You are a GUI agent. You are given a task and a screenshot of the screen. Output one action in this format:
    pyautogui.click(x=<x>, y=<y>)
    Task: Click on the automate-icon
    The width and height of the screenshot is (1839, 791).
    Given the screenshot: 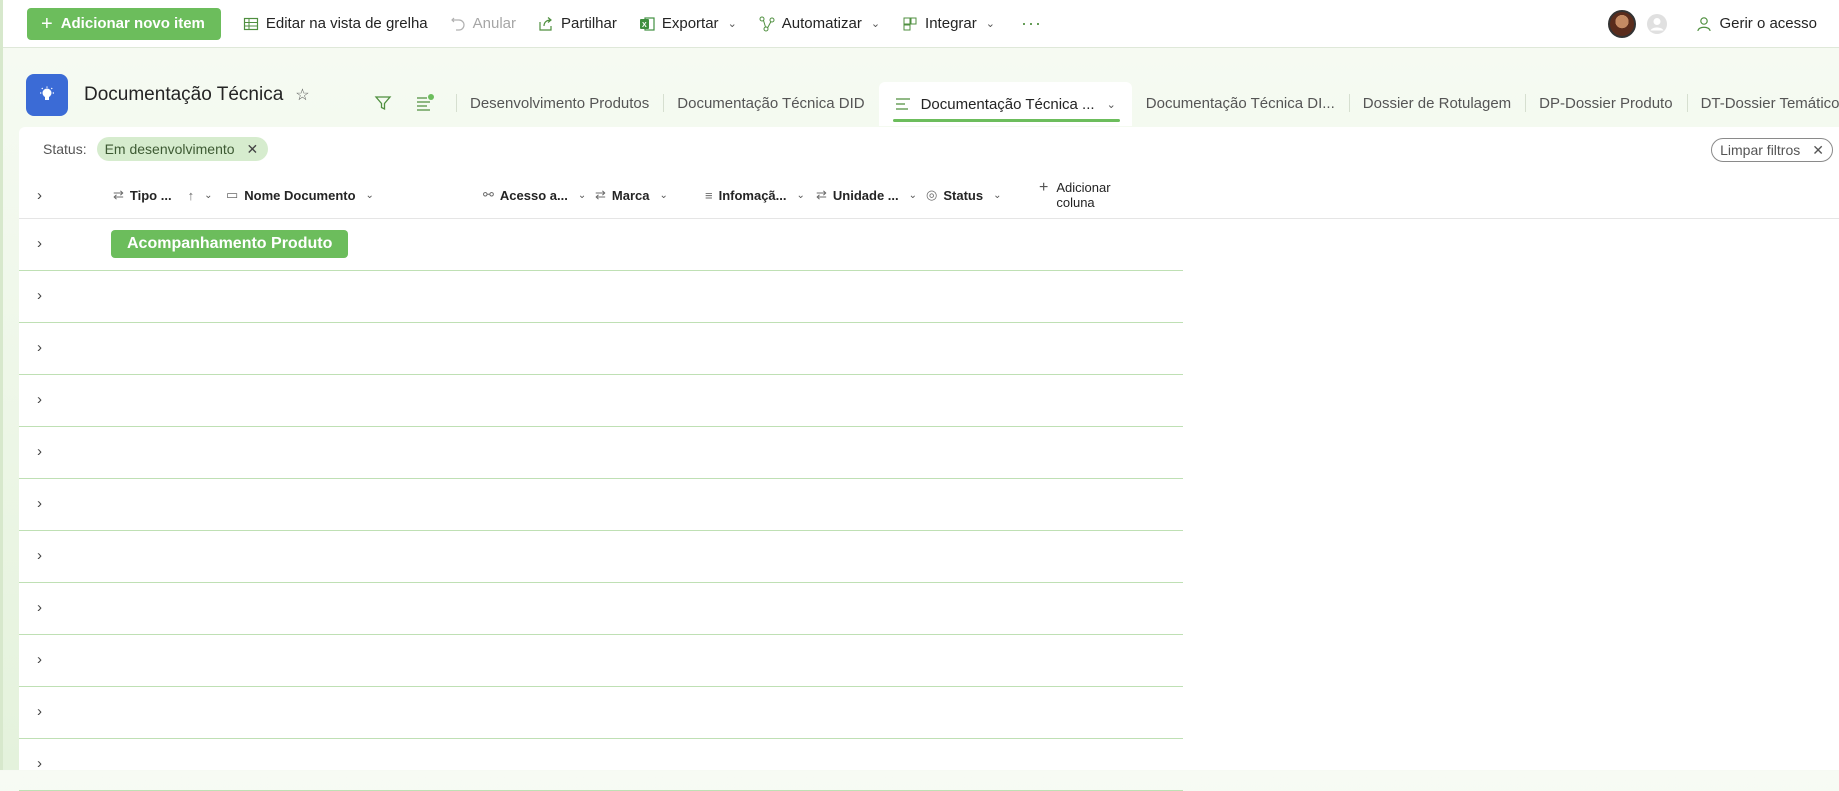 What is the action you would take?
    pyautogui.click(x=767, y=23)
    